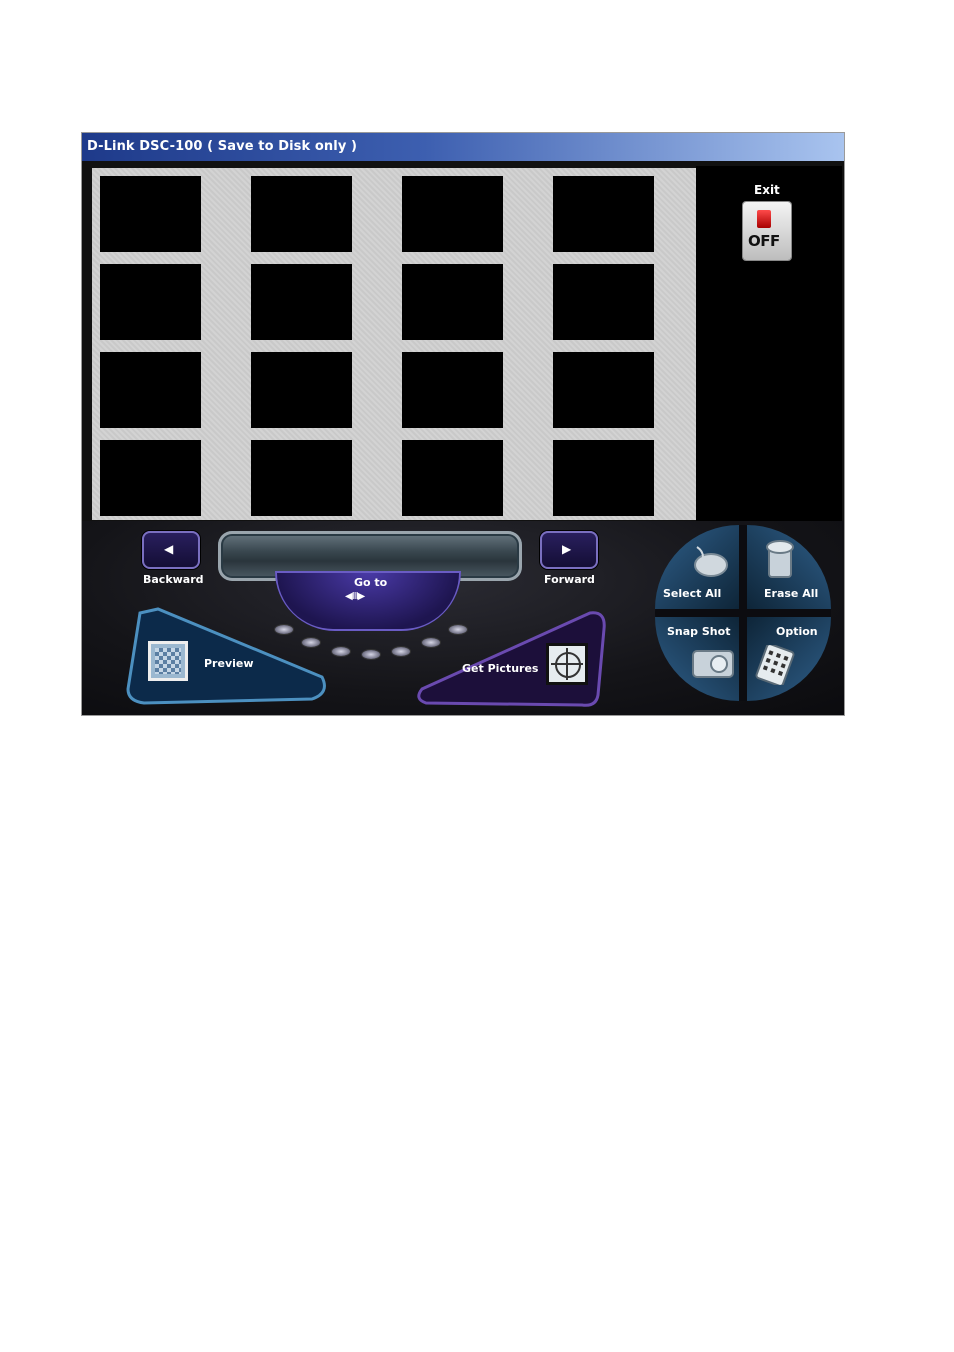 This screenshot has height=1352, width=954. I want to click on calculator-icon, so click(775, 665).